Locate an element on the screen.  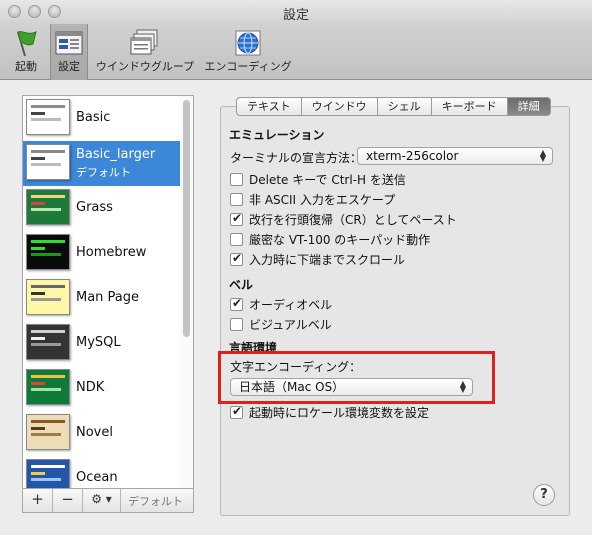
profile-name: MySQL is located at coordinates (98, 342).